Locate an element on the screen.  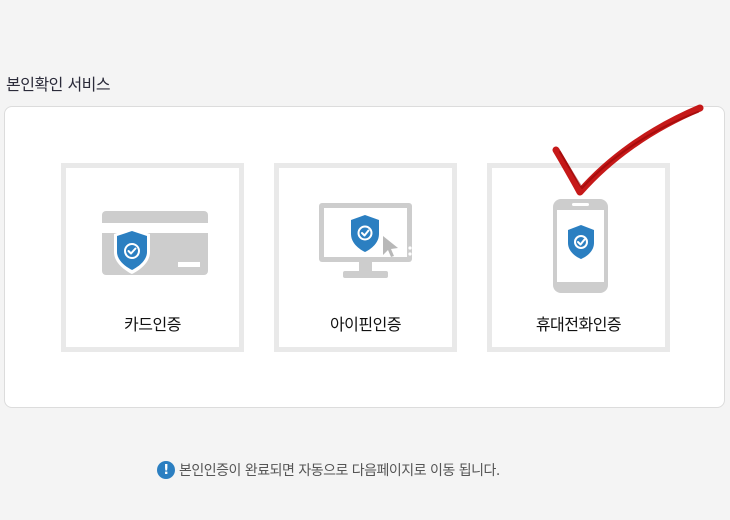
card-auth-option: 카드인증 is located at coordinates (152, 257).